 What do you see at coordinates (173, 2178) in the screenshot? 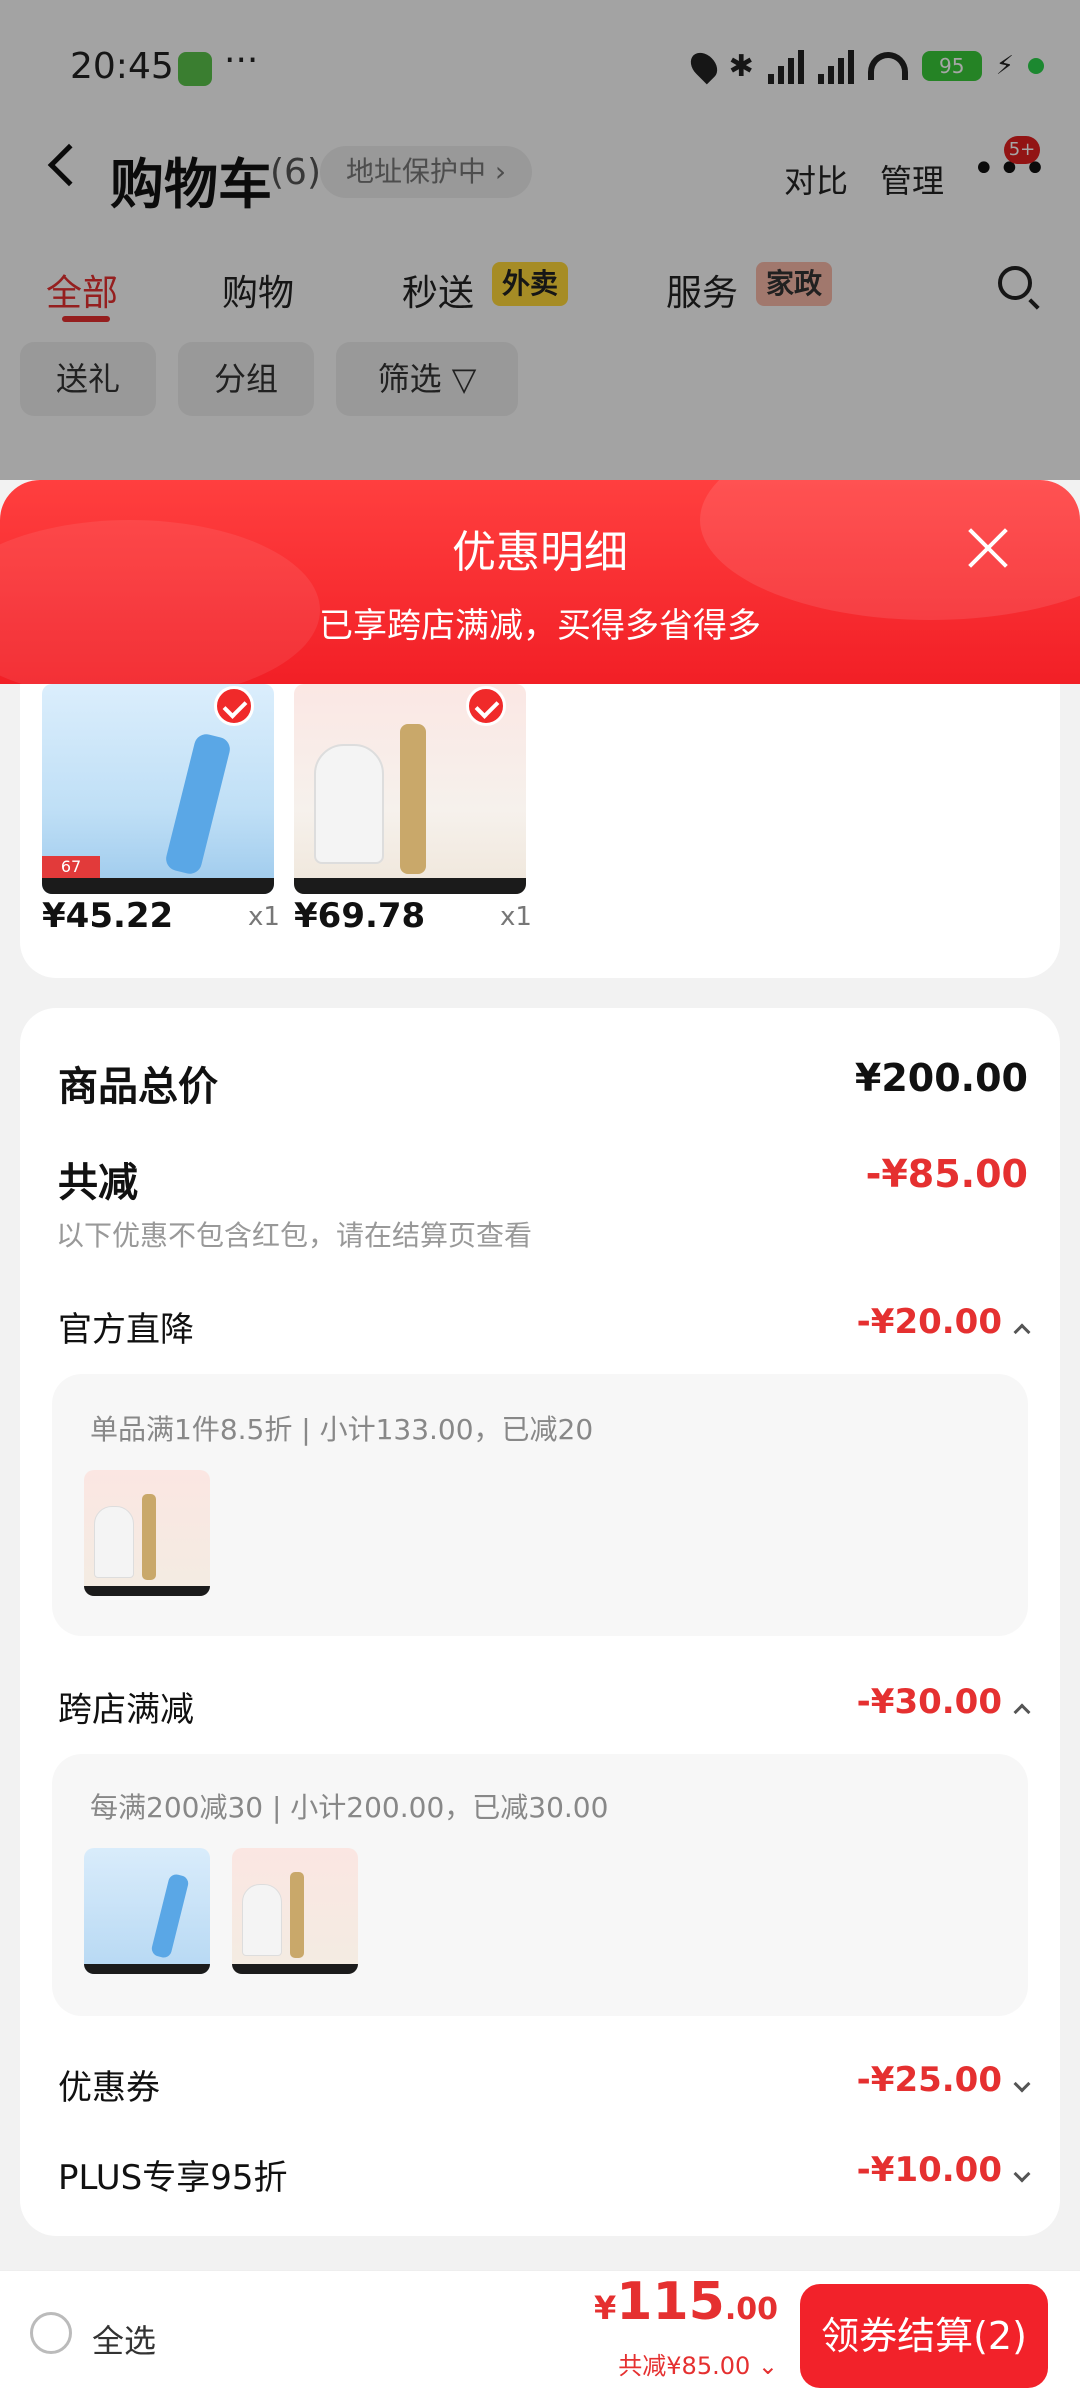
I see `plus-discount-label: PLUS专享95折` at bounding box center [173, 2178].